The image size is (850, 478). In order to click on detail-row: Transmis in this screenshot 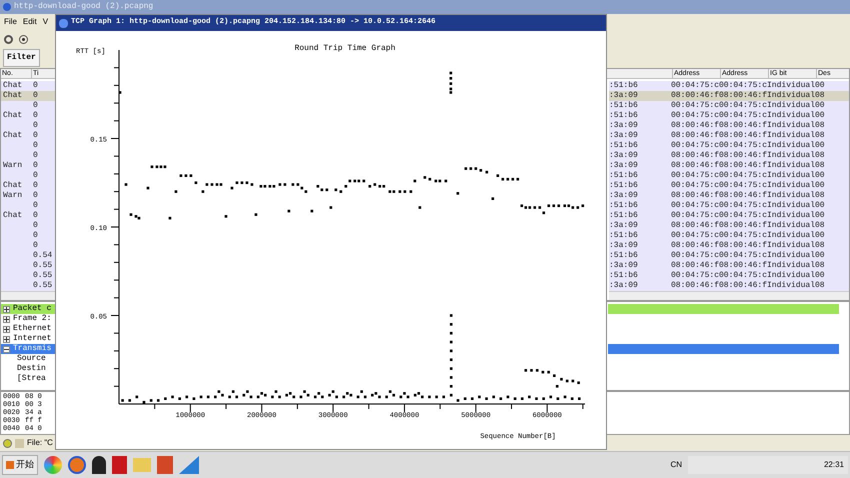, I will do `click(28, 349)`.